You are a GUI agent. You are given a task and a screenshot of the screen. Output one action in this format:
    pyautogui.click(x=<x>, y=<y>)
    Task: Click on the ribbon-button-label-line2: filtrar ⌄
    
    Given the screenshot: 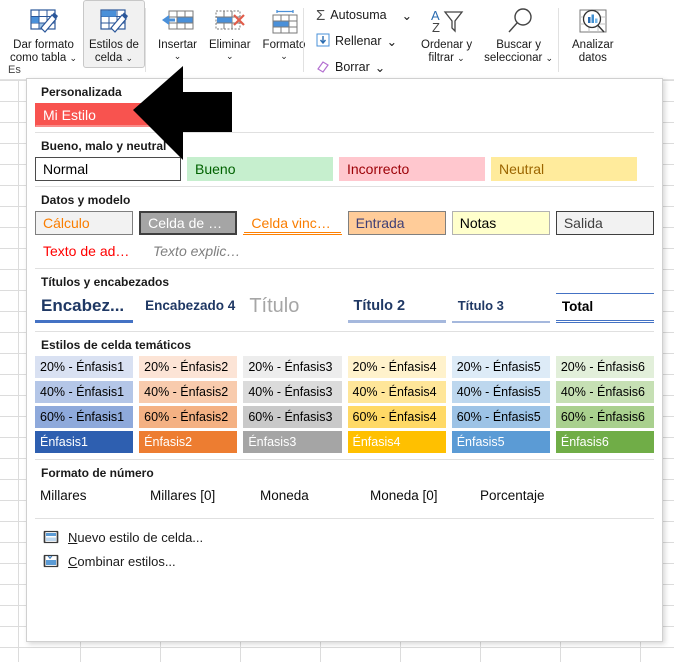 What is the action you would take?
    pyautogui.click(x=446, y=58)
    